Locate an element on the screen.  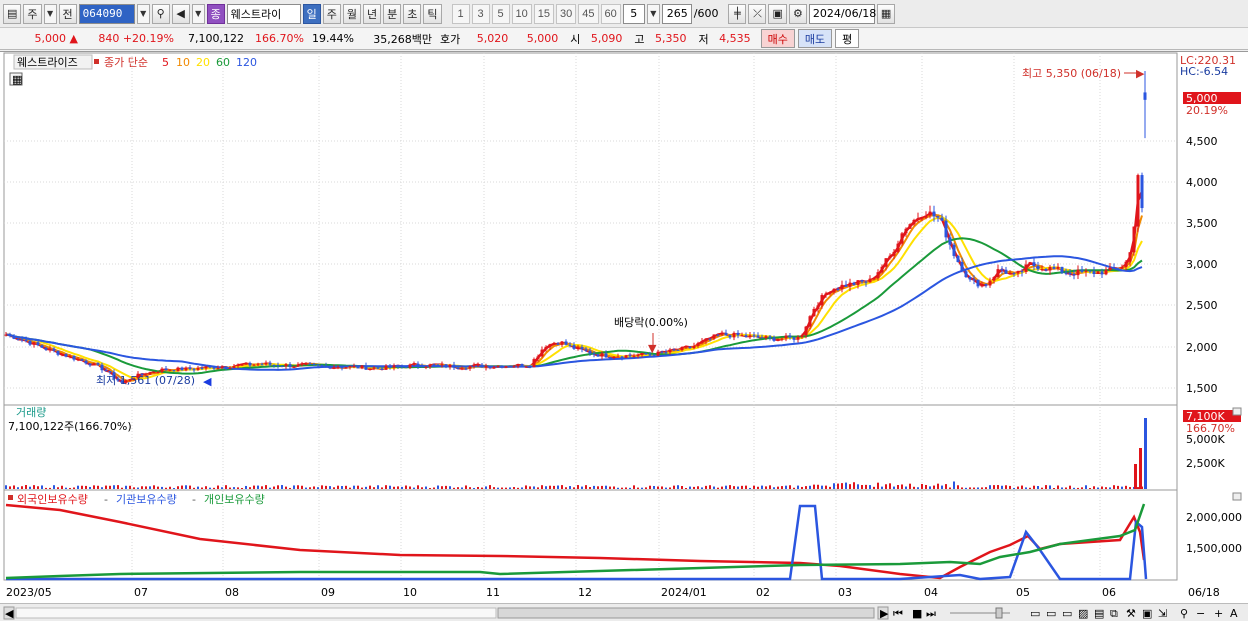
sell-button: 매도 is located at coordinates (815, 38).